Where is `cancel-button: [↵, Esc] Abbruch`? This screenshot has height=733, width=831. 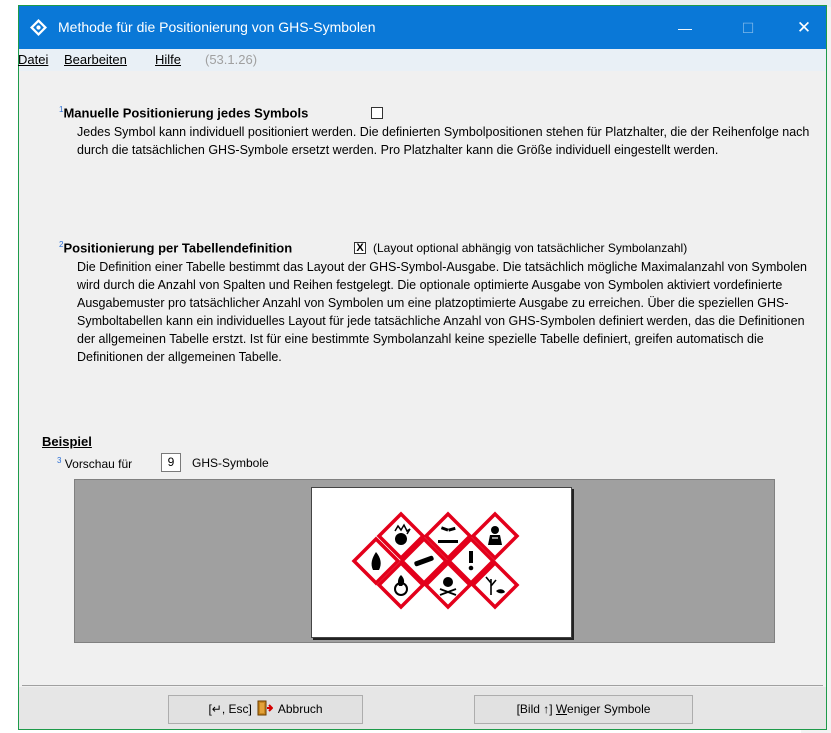 cancel-button: [↵, Esc] Abbruch is located at coordinates (265, 709).